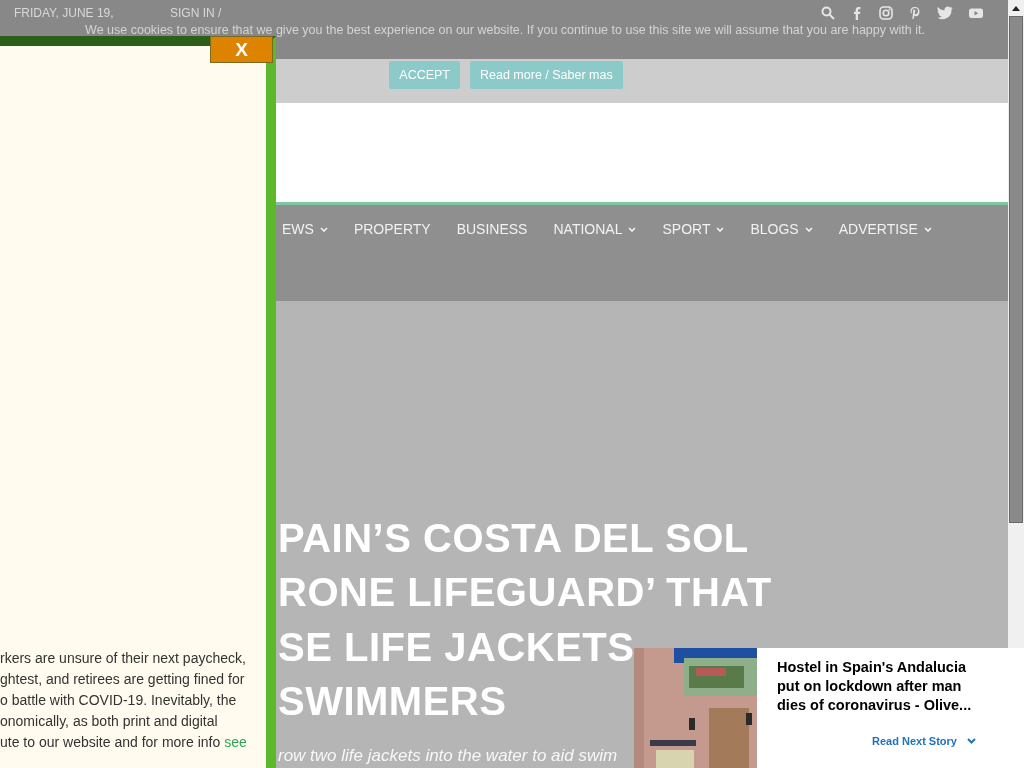 The height and width of the screenshot is (768, 1024). What do you see at coordinates (505, 30) in the screenshot?
I see `cookie-message: We use cookies to ensure that we give you the best experience on our website. If you continue to use this site we will assume that you are happy with it.` at bounding box center [505, 30].